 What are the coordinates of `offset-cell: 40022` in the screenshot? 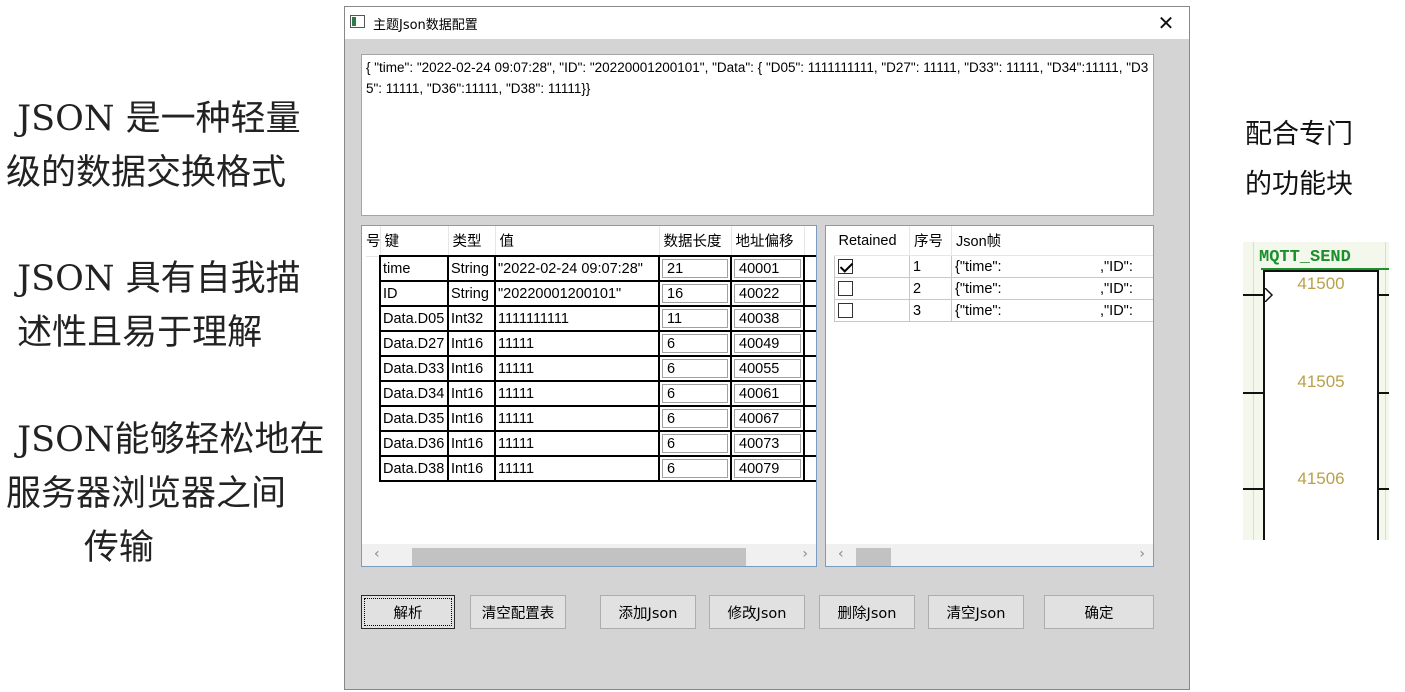 It's located at (767, 293).